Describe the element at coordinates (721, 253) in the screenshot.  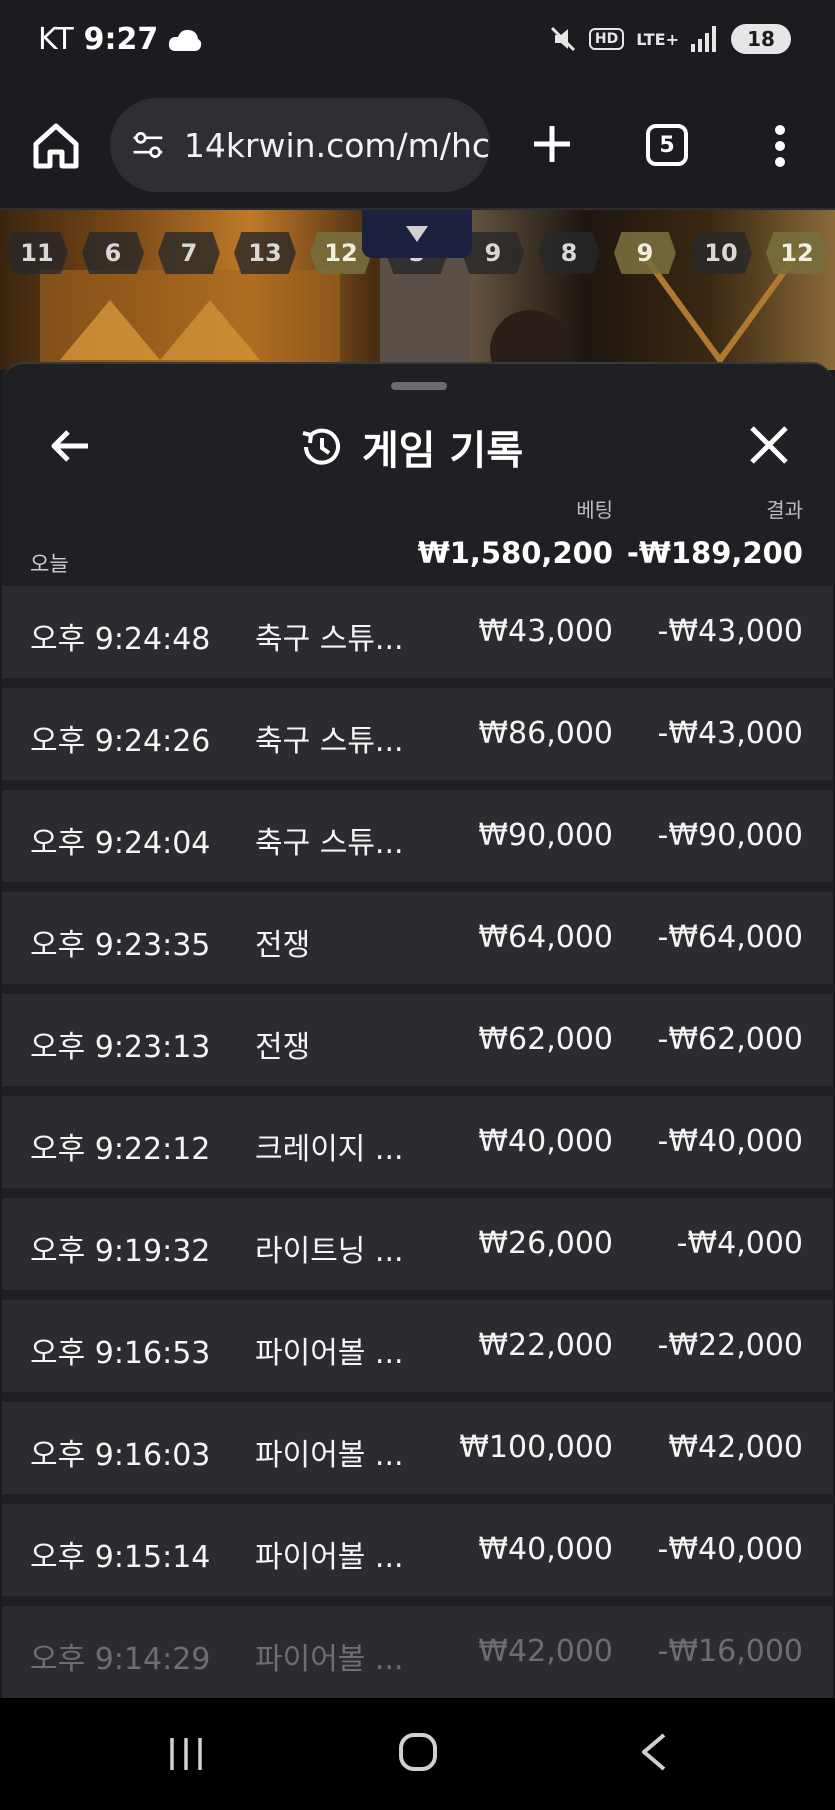
I see `roadmap-chip: 10` at that location.